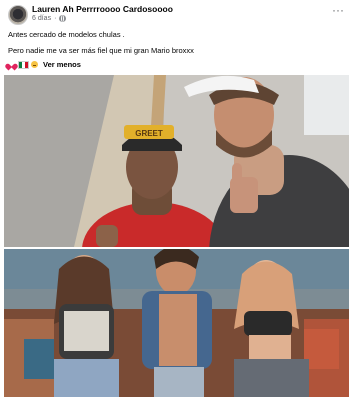  I want to click on caption-line-3: Ver menos, so click(44, 64).